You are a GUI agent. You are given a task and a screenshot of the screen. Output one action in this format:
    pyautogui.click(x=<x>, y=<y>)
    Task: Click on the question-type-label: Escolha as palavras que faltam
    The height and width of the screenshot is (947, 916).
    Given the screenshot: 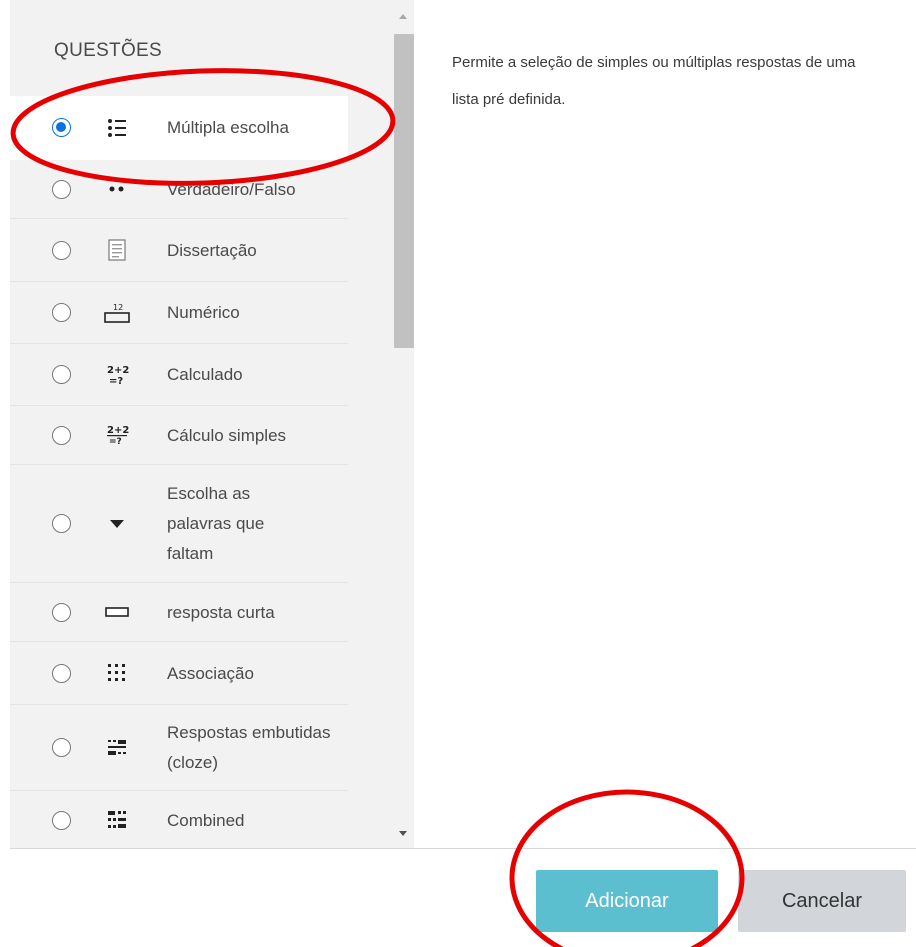 What is the action you would take?
    pyautogui.click(x=216, y=523)
    